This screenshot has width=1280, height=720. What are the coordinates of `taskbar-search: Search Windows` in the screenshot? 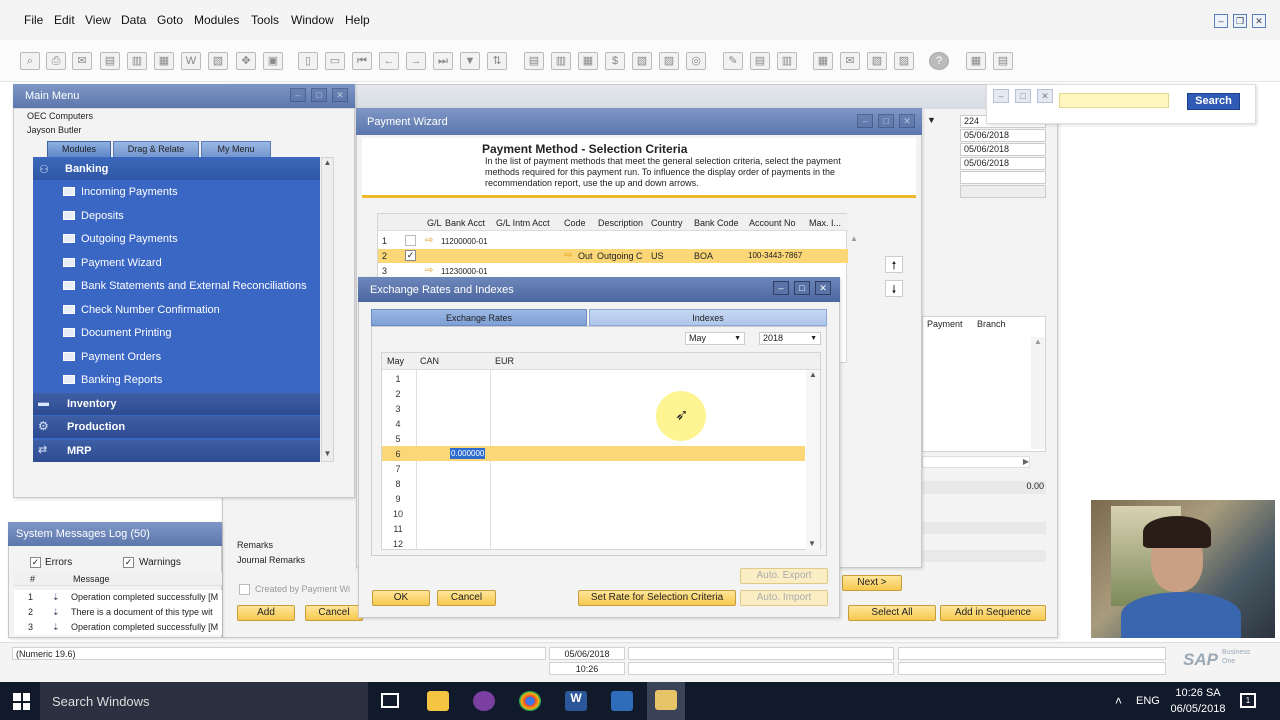 It's located at (204, 701).